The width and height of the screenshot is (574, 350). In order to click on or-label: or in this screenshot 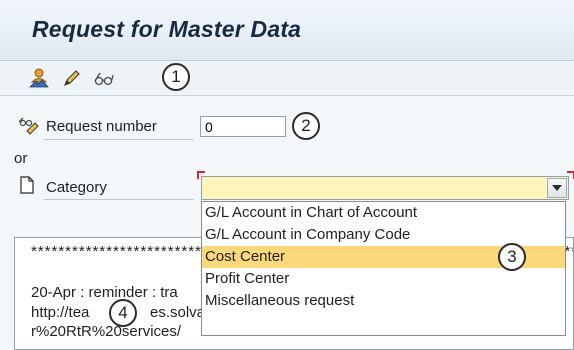, I will do `click(21, 158)`.